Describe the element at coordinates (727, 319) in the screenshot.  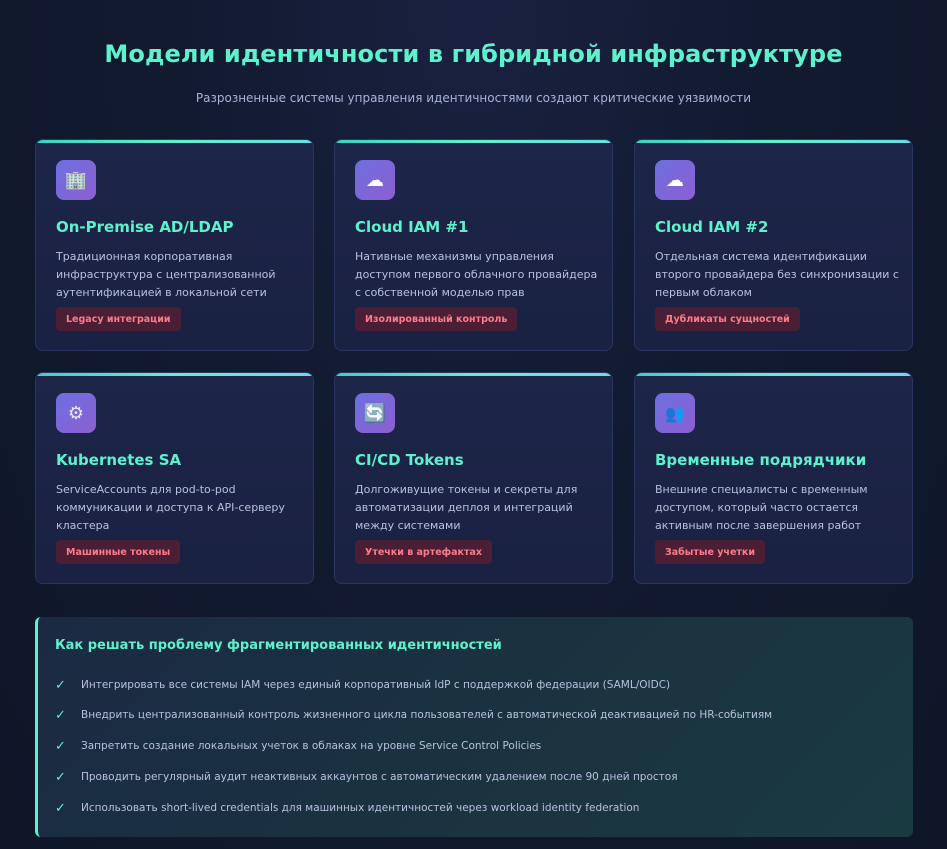
I see `risk-tag: Дубликаты сущностей` at that location.